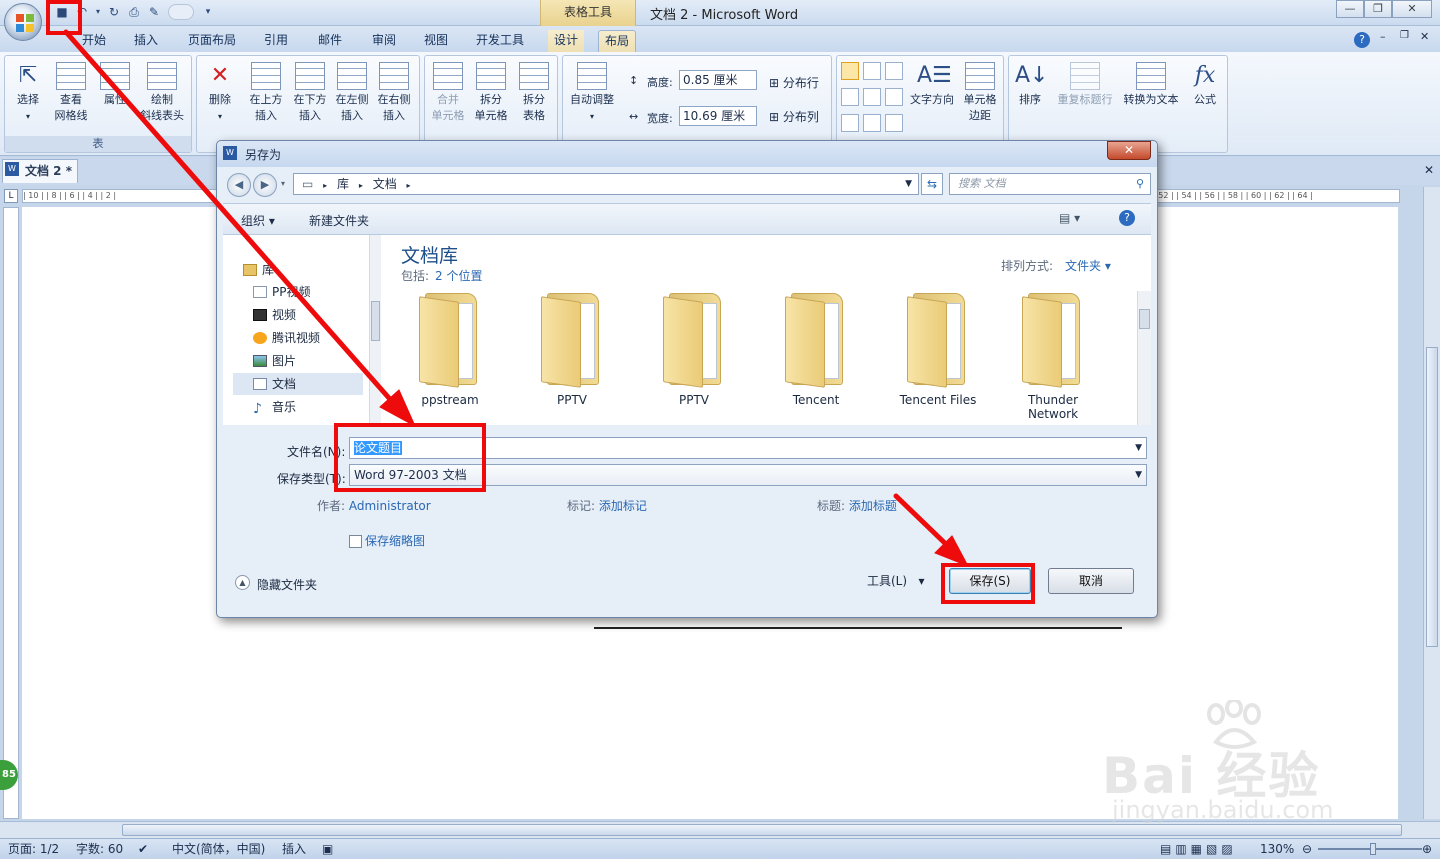  What do you see at coordinates (181, 12) in the screenshot?
I see `qat-customize-icon` at bounding box center [181, 12].